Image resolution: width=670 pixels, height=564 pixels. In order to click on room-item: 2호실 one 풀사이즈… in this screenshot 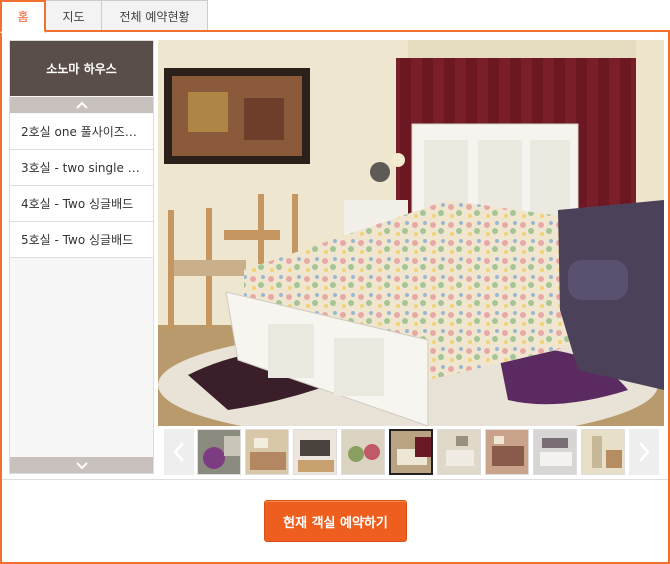, I will do `click(81, 132)`.